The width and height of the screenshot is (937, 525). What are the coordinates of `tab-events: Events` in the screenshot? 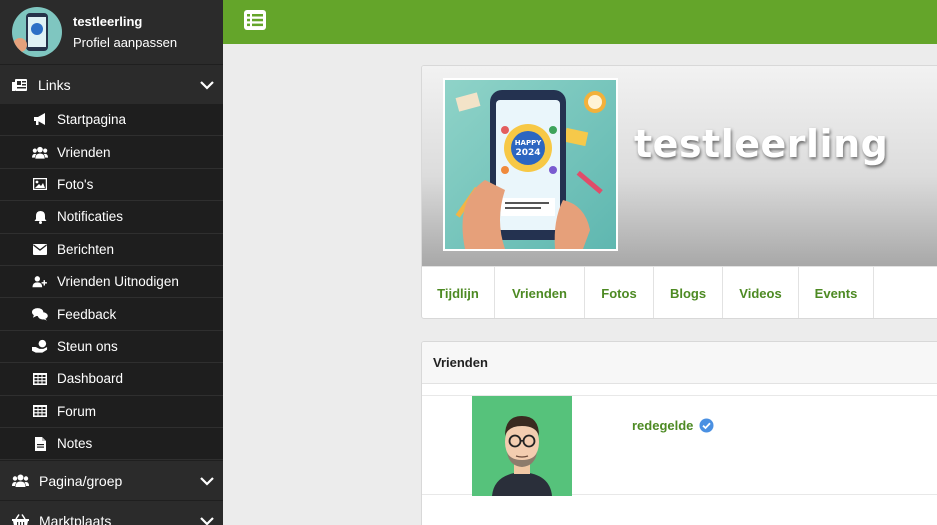 It's located at (836, 292).